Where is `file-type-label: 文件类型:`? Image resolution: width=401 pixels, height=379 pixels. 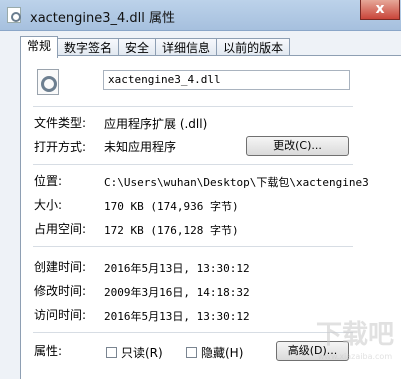
file-type-label: 文件类型: is located at coordinates (60, 123).